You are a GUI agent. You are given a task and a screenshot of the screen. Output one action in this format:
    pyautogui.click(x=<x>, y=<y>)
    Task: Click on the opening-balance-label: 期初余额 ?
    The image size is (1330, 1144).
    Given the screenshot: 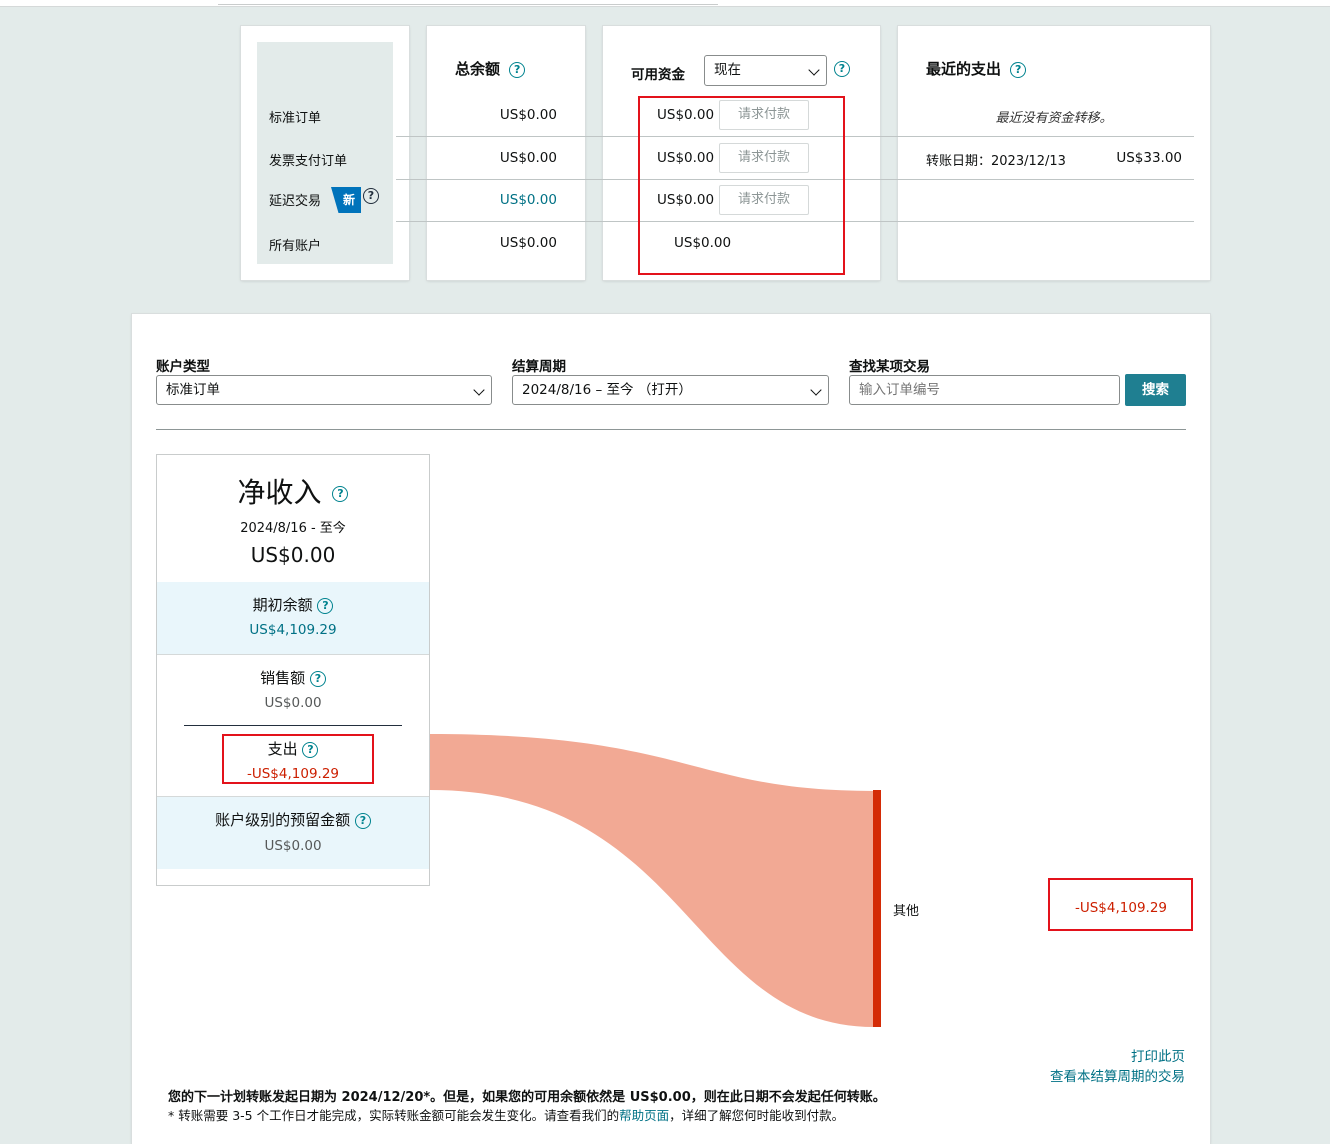 What is the action you would take?
    pyautogui.click(x=293, y=604)
    